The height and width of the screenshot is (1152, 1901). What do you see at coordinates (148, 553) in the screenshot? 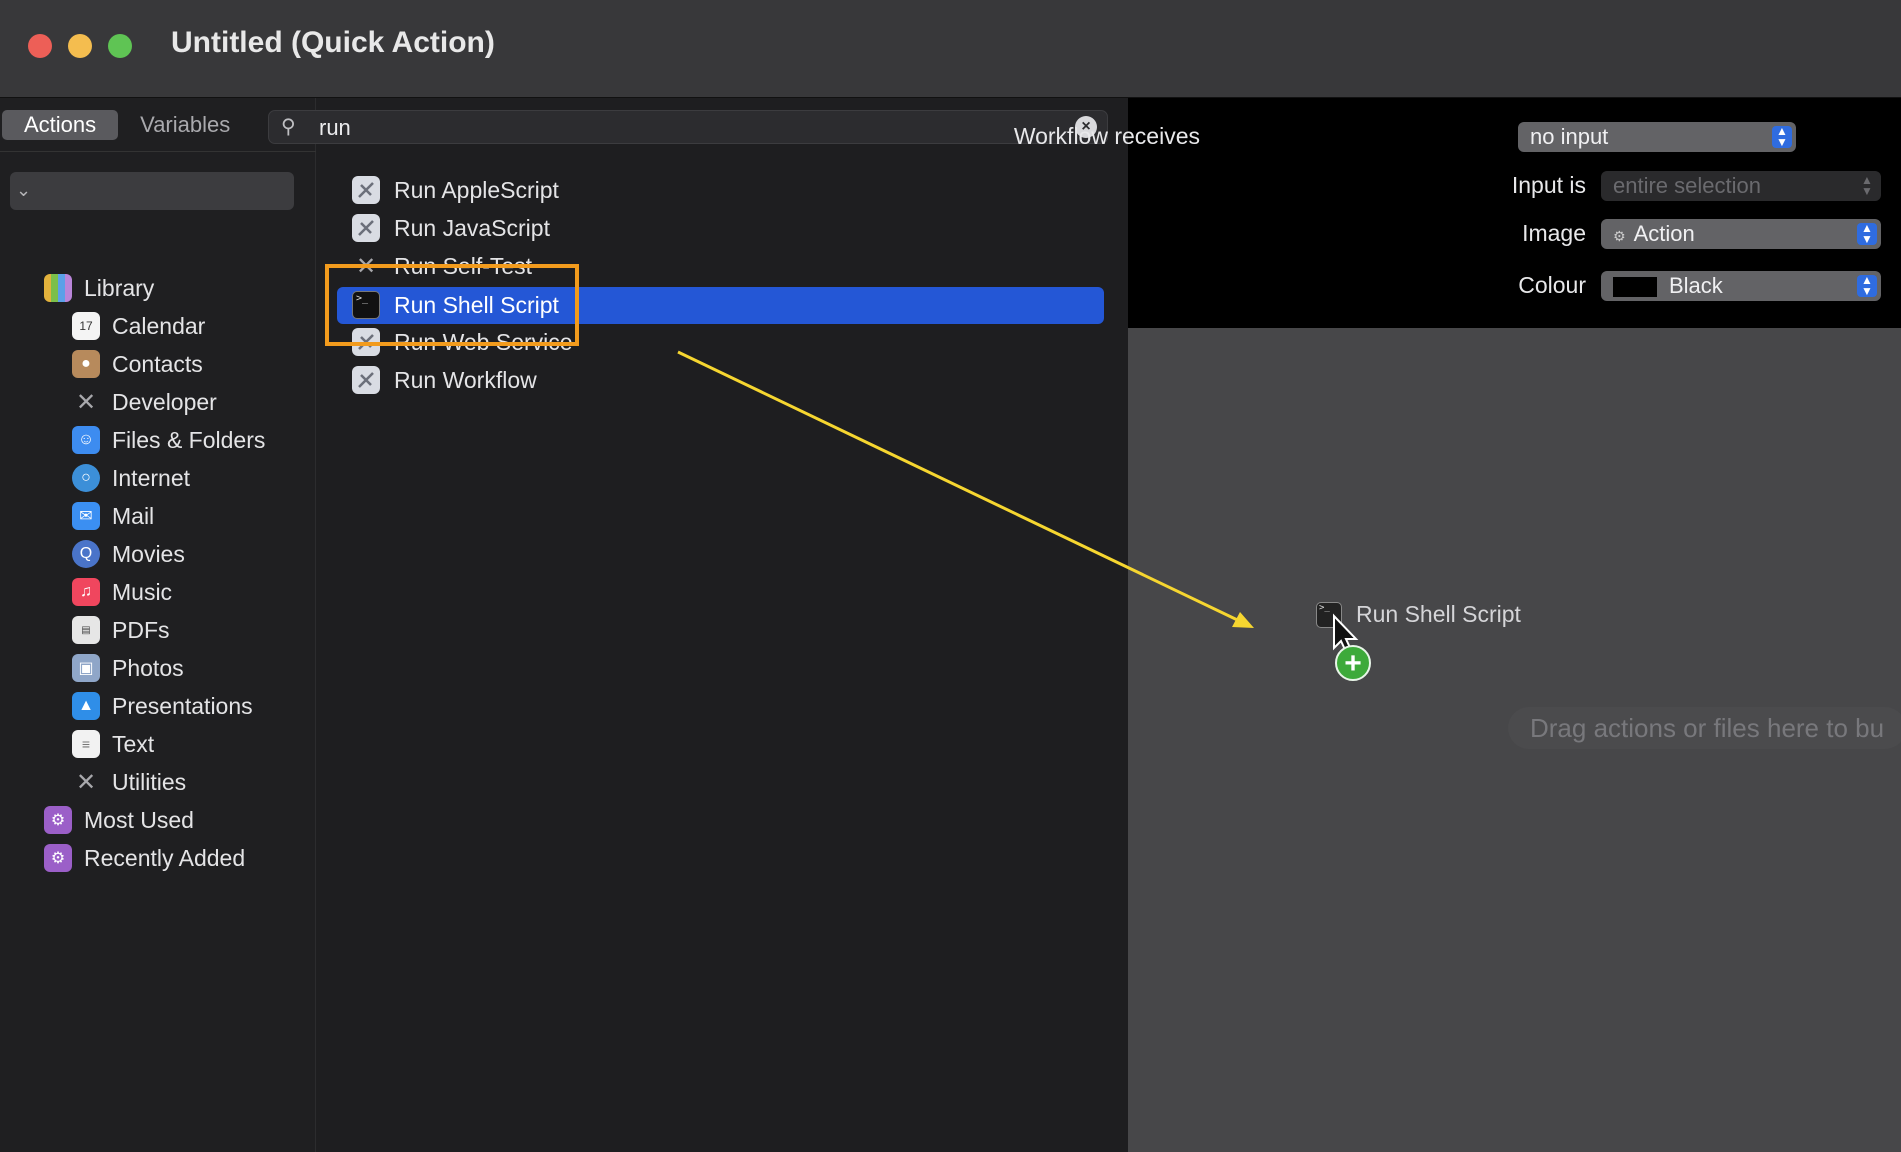
I see `sidebar-item-label: Movies` at bounding box center [148, 553].